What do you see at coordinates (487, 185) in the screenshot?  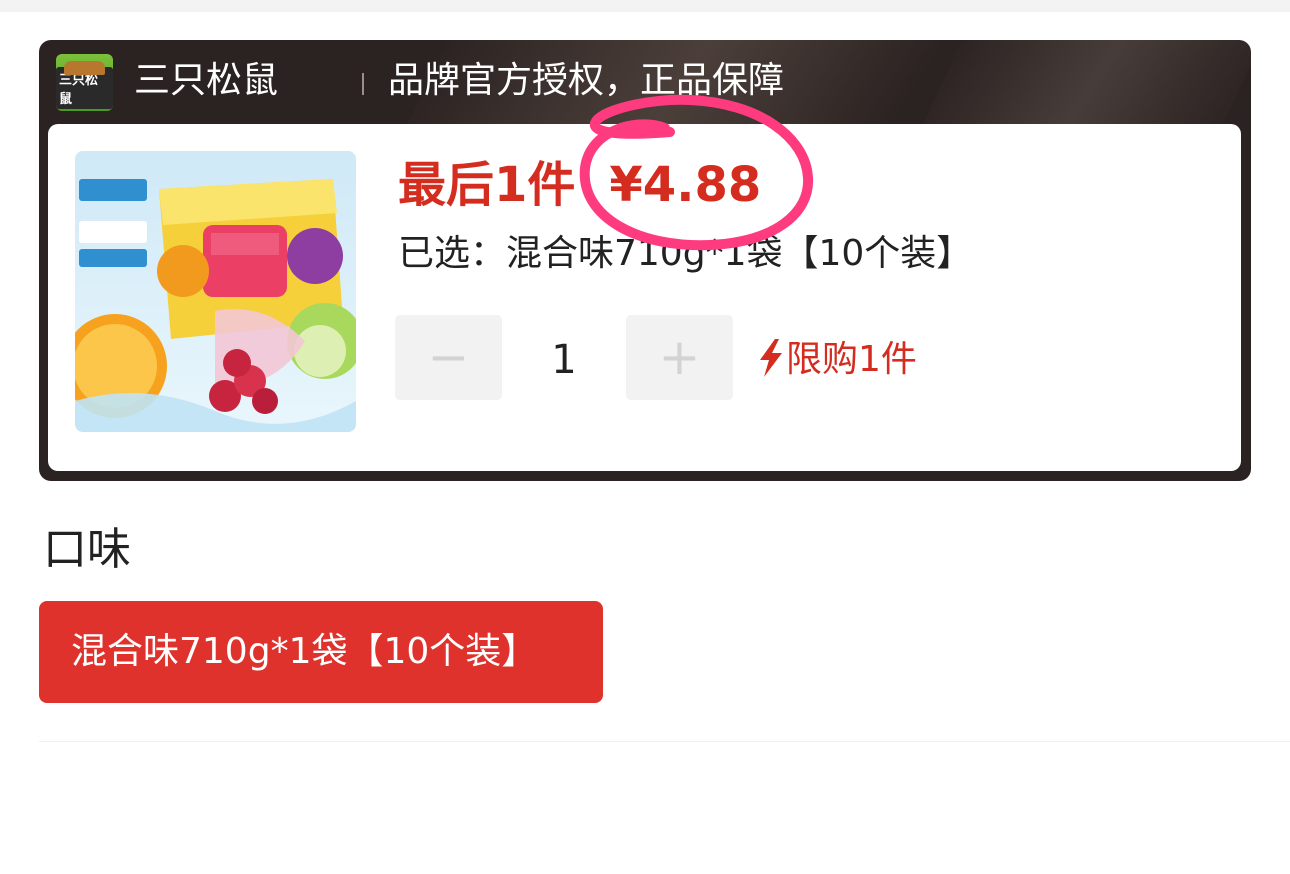 I see `stock-label: 最后1件` at bounding box center [487, 185].